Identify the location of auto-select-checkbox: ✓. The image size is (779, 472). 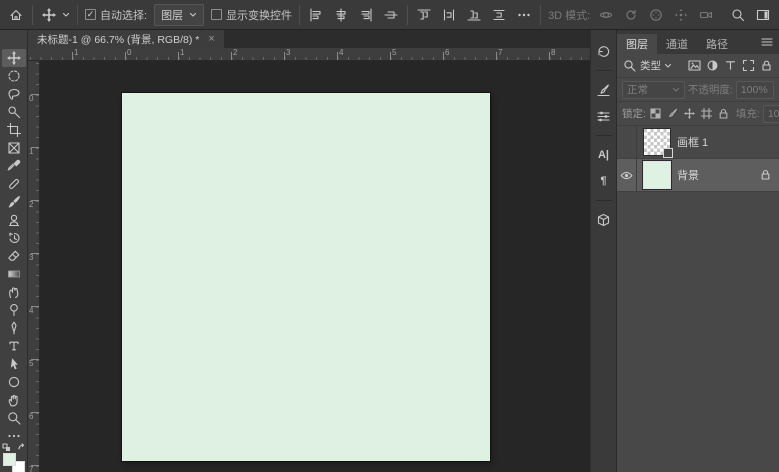
(90, 14).